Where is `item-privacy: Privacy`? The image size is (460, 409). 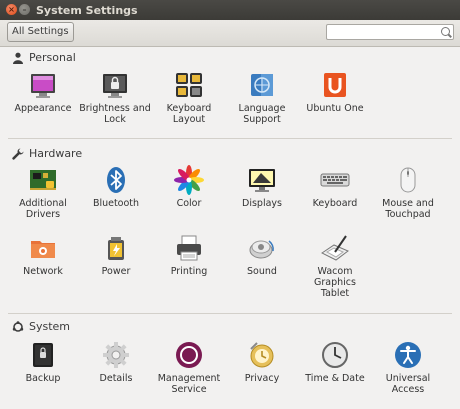
item-privacy: Privacy is located at coordinates (262, 362).